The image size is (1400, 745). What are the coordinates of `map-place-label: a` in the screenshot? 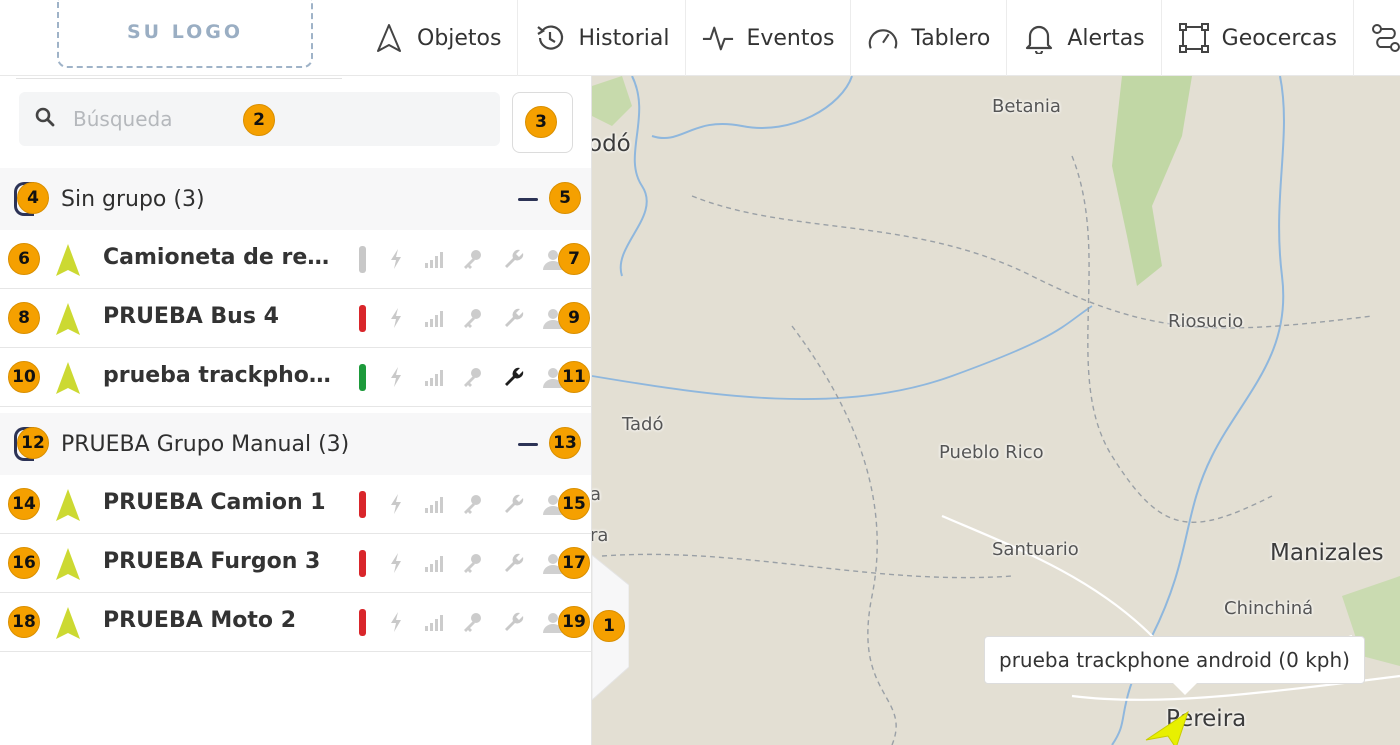 It's located at (597, 494).